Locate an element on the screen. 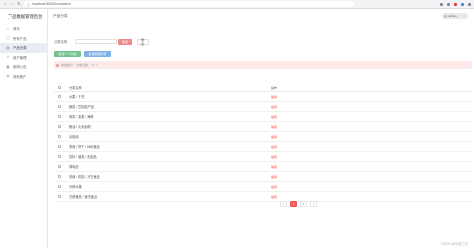 This screenshot has width=474, height=248. sidebar-item-categories: ▤ 产品分类 is located at coordinates (23, 48).